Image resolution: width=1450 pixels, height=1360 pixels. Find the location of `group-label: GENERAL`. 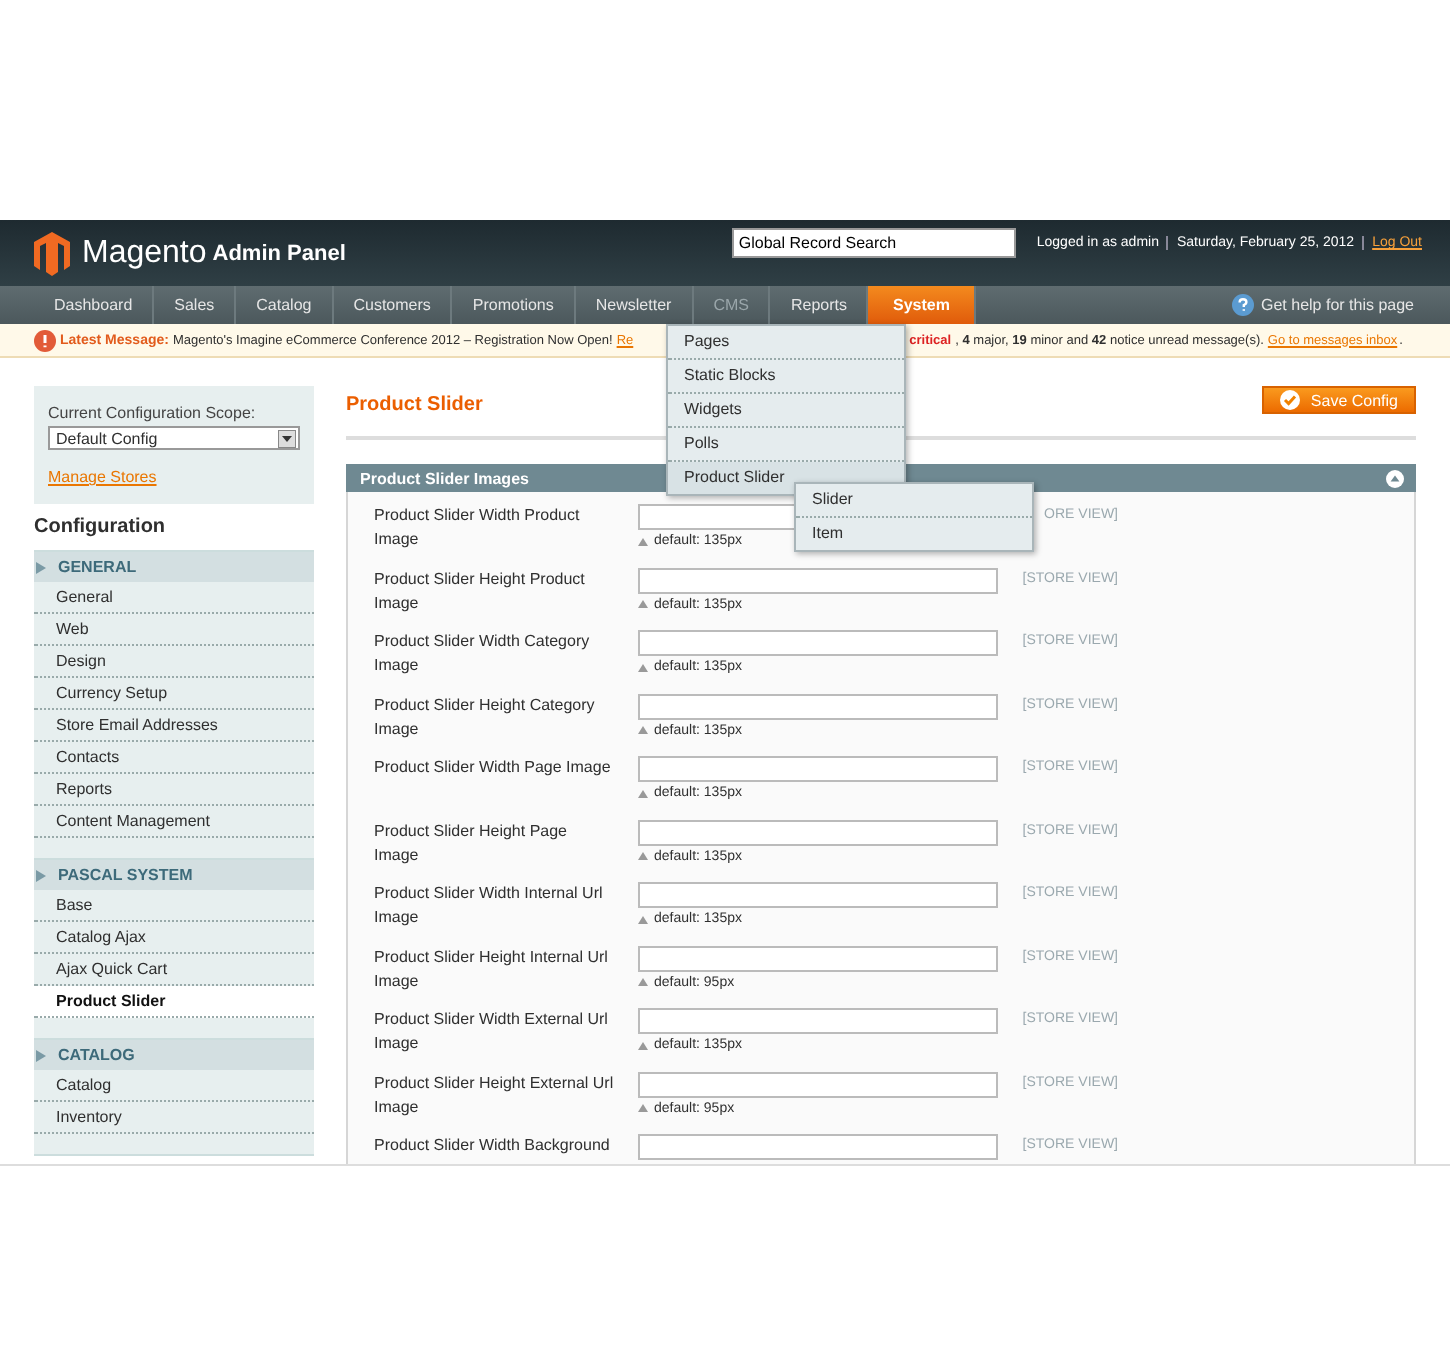

group-label: GENERAL is located at coordinates (97, 567).